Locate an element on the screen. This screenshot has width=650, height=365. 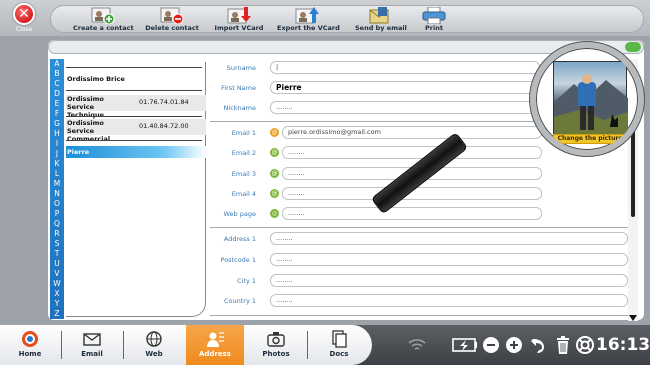
nav-web: Web is located at coordinates (154, 345).